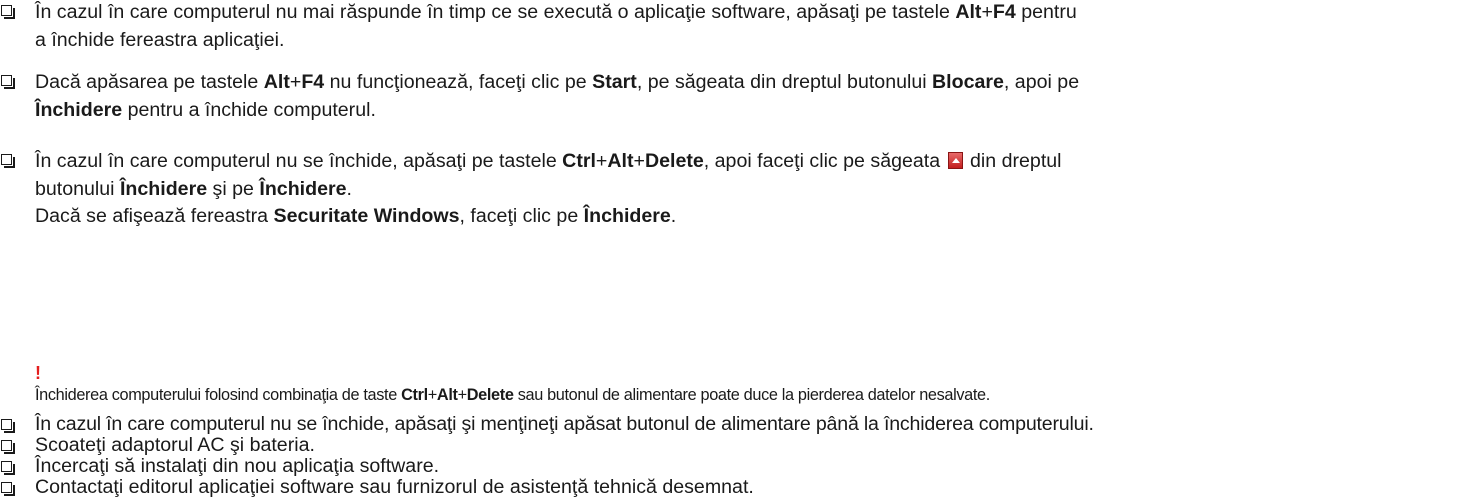 The height and width of the screenshot is (498, 1458). I want to click on text-run: pentru, so click(1046, 12).